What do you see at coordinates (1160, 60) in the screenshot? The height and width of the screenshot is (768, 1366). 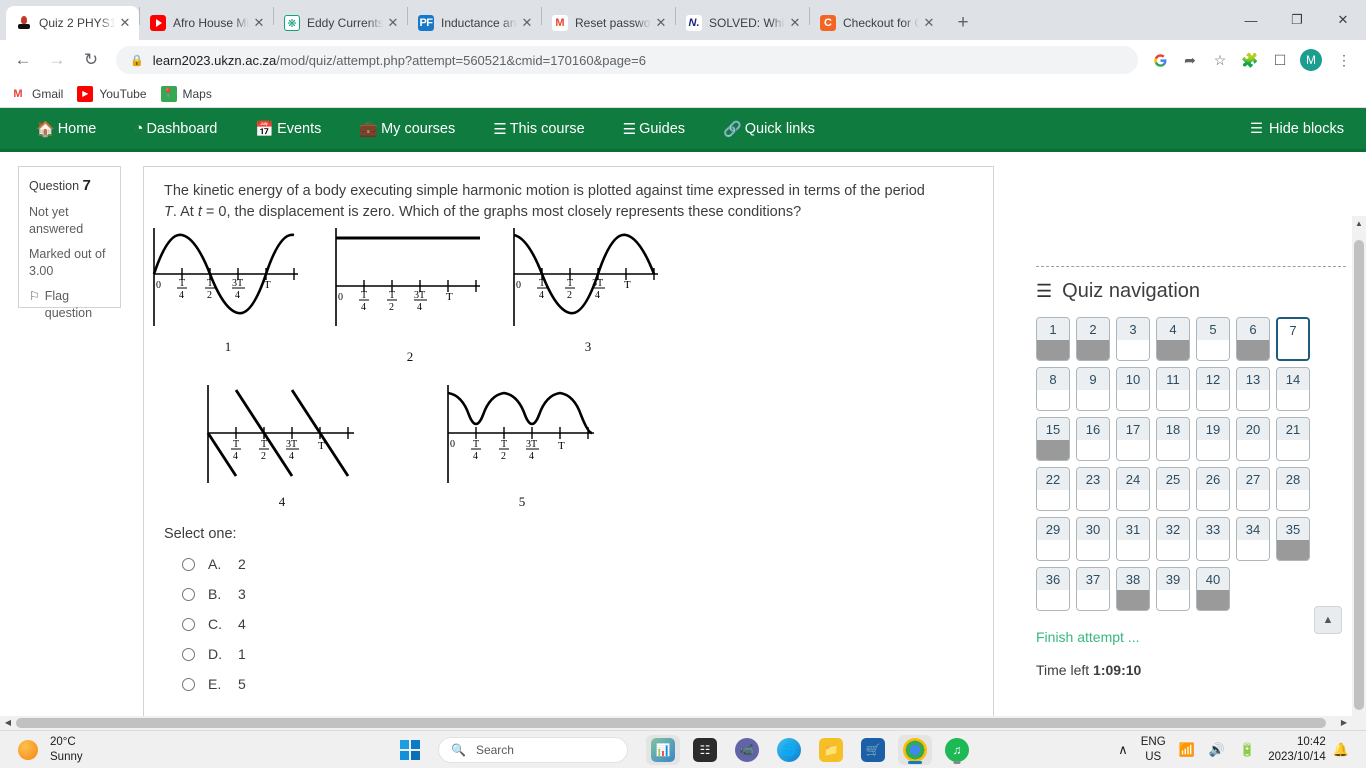 I see `google-icon` at bounding box center [1160, 60].